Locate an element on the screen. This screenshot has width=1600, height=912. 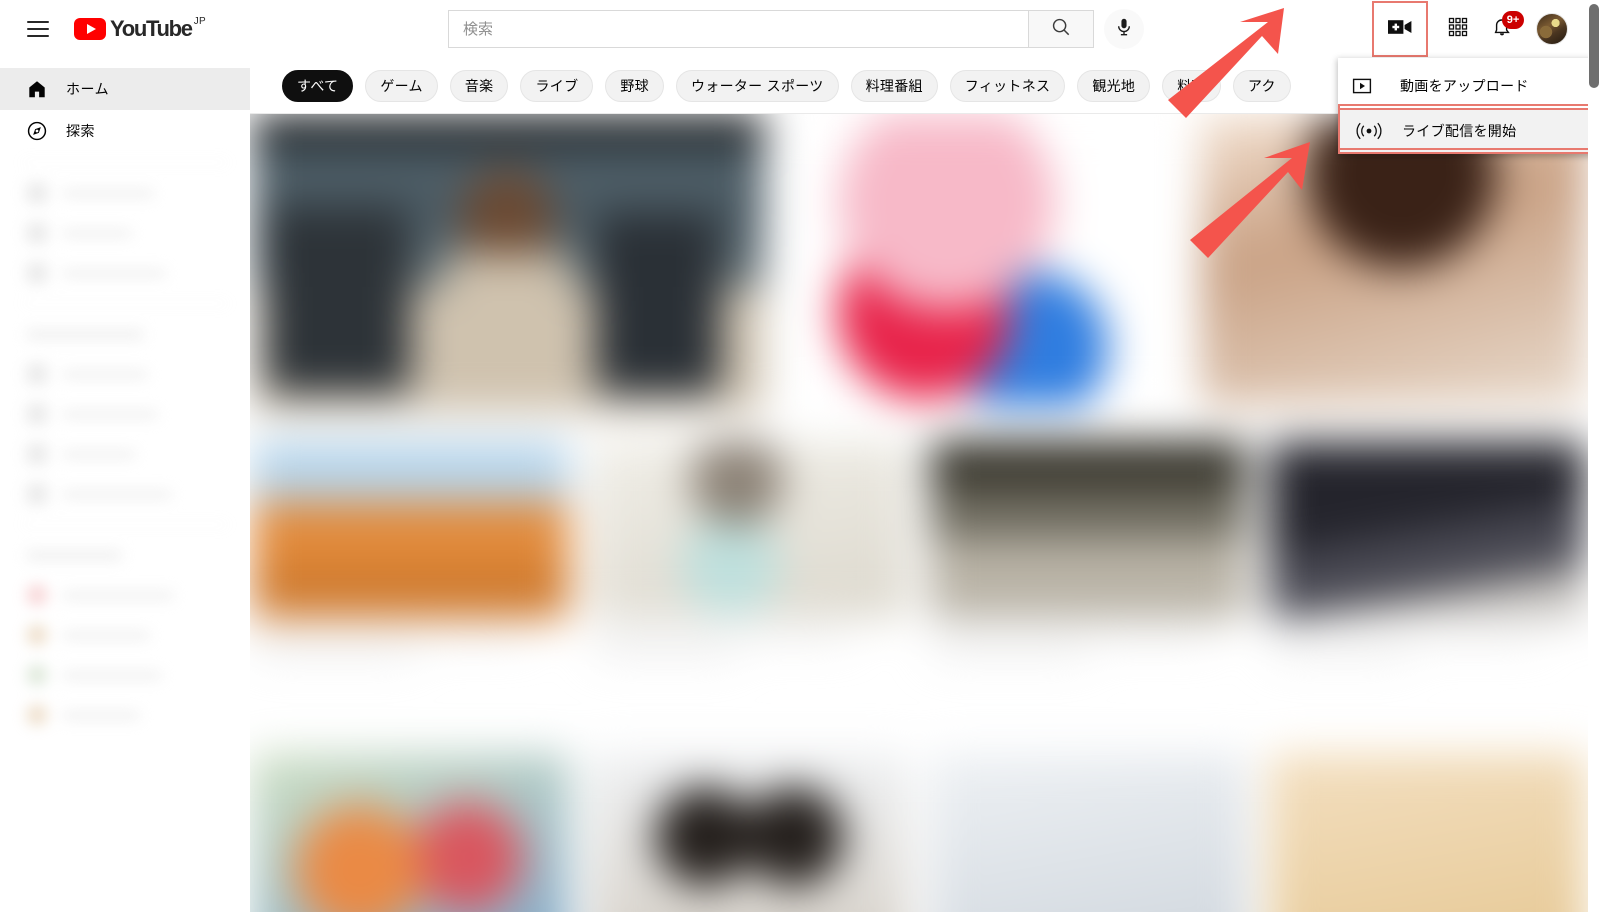
masthead: YouTube JP 検索 9+ is located at coordinates (794, 29).